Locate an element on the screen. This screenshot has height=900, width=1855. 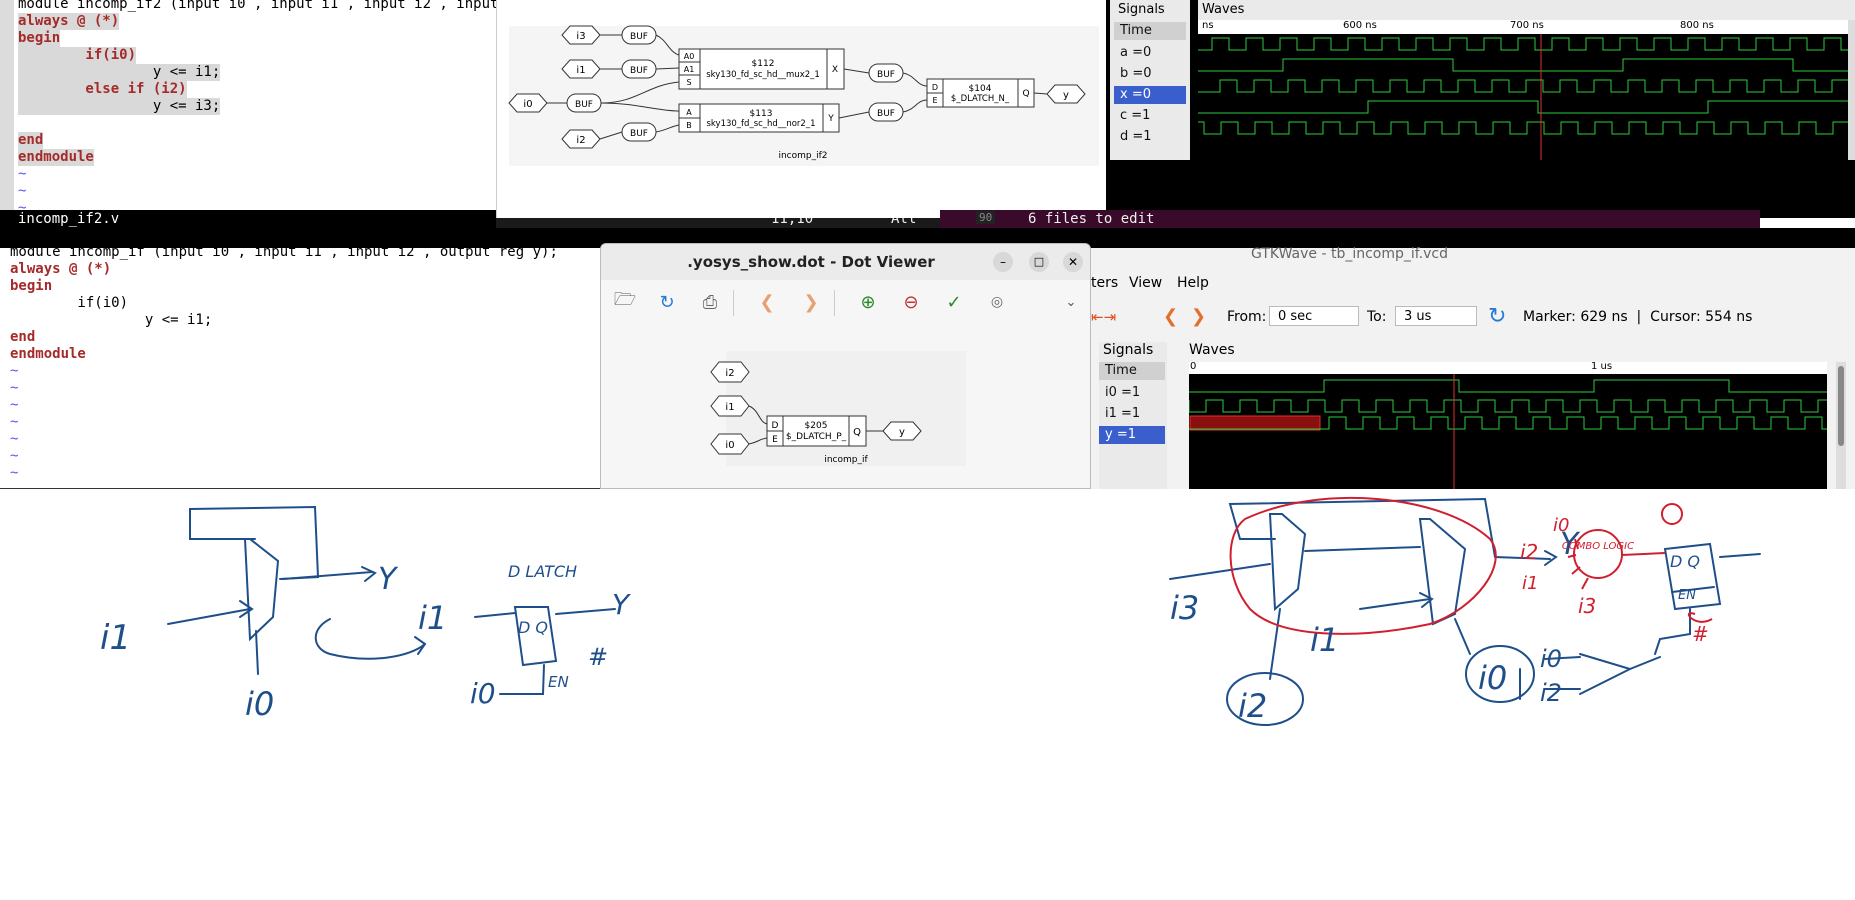
toolbar: 🗁 ↻ ⎙ ❮ ❯ ⊕ ⊖ ✓ ◎ ⌄ is located at coordinates (845, 302).